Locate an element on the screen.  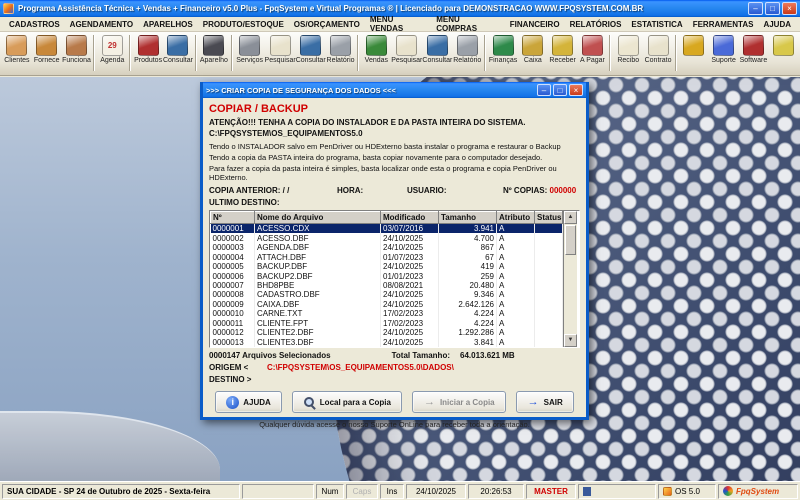
menu-item-cadastros: CADASTROS is located at coordinates (34, 24).